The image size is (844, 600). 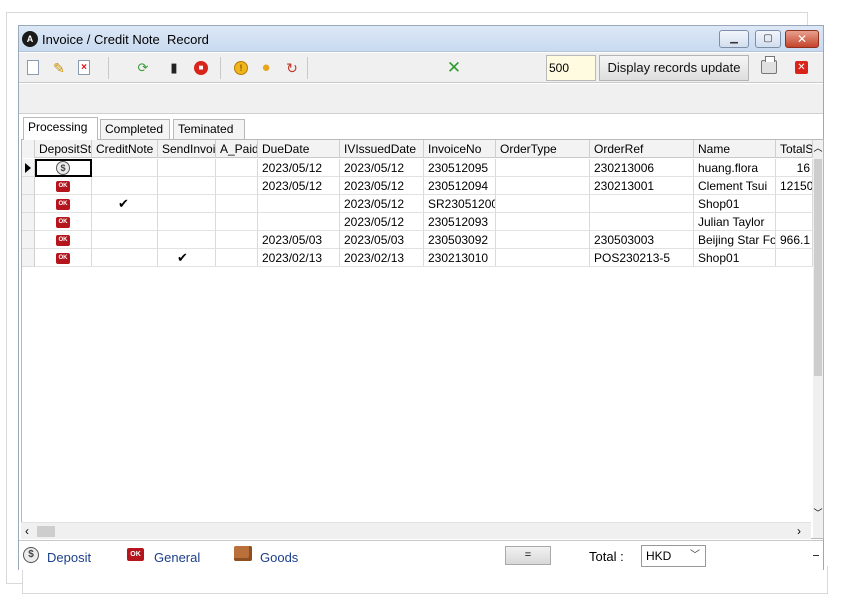 What do you see at coordinates (382, 240) in the screenshot?
I see `issued-date-cell: 2023/05/03` at bounding box center [382, 240].